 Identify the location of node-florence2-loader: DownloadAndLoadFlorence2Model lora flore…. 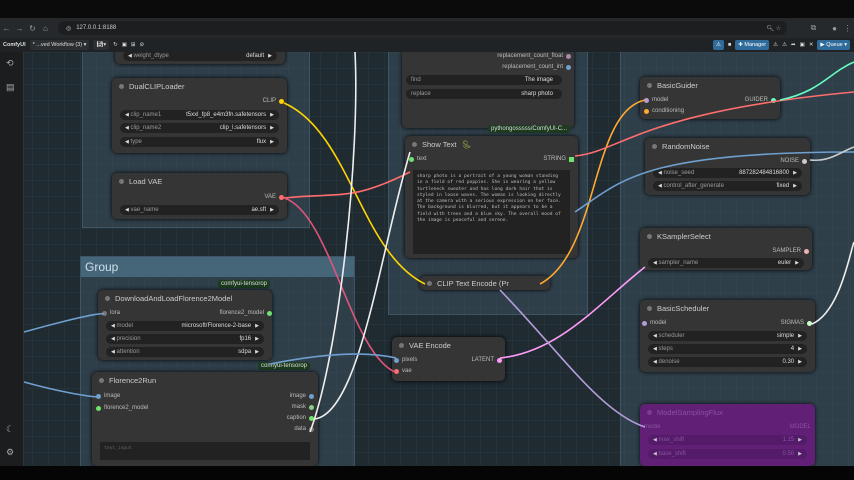
(185, 325).